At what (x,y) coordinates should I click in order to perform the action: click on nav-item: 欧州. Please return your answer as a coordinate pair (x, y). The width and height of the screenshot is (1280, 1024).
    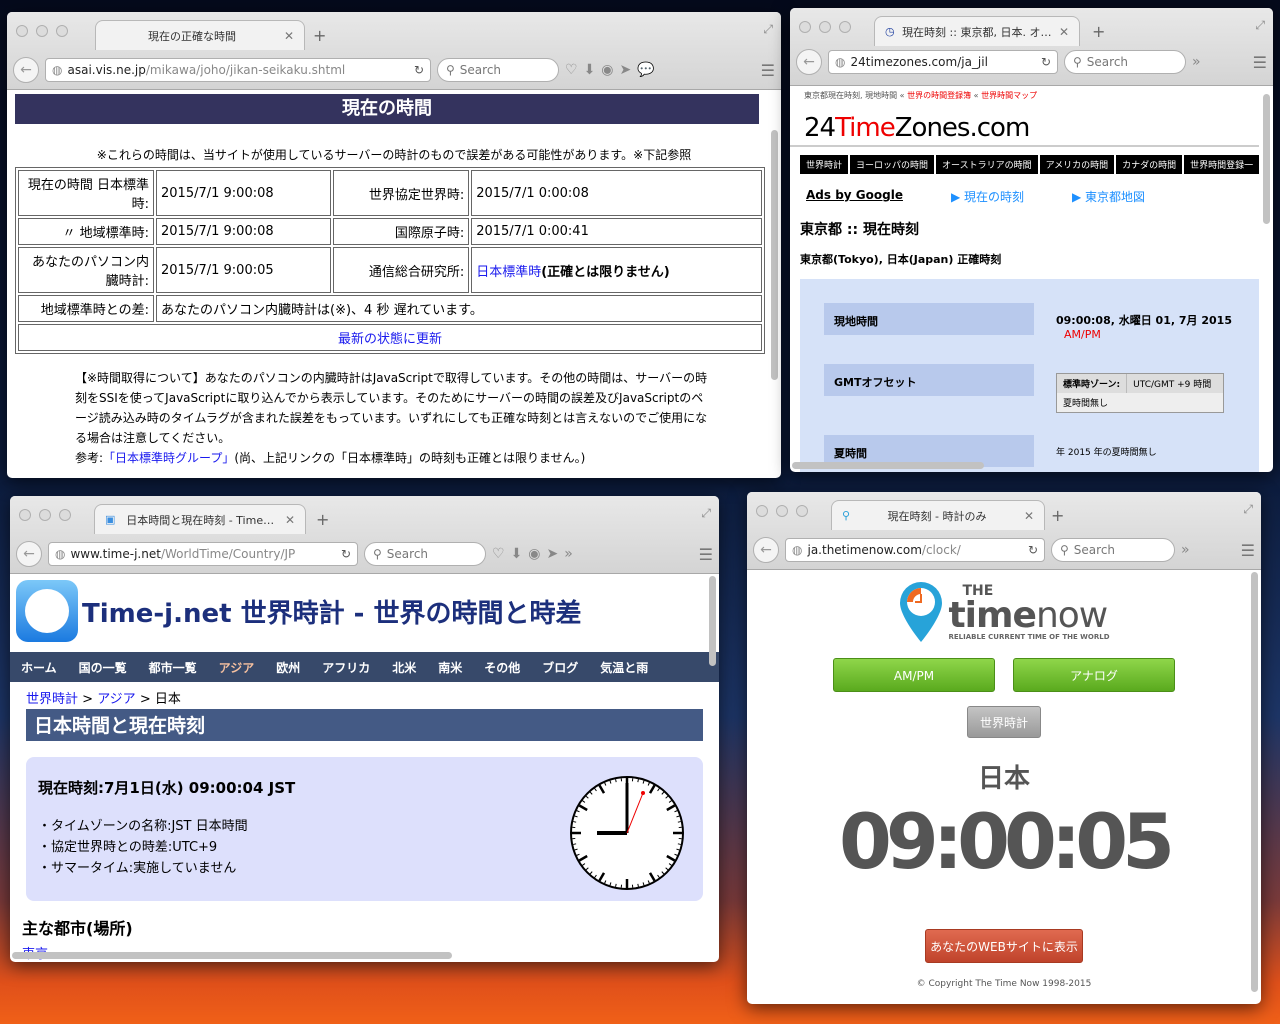
    Looking at the image, I should click on (288, 667).